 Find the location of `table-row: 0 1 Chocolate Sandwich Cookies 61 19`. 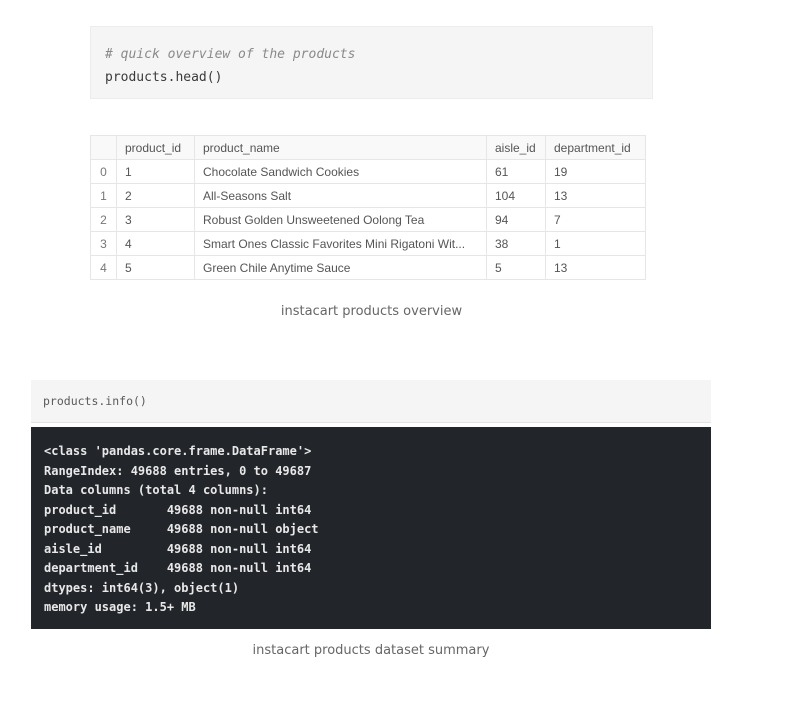

table-row: 0 1 Chocolate Sandwich Cookies 61 19 is located at coordinates (368, 171).